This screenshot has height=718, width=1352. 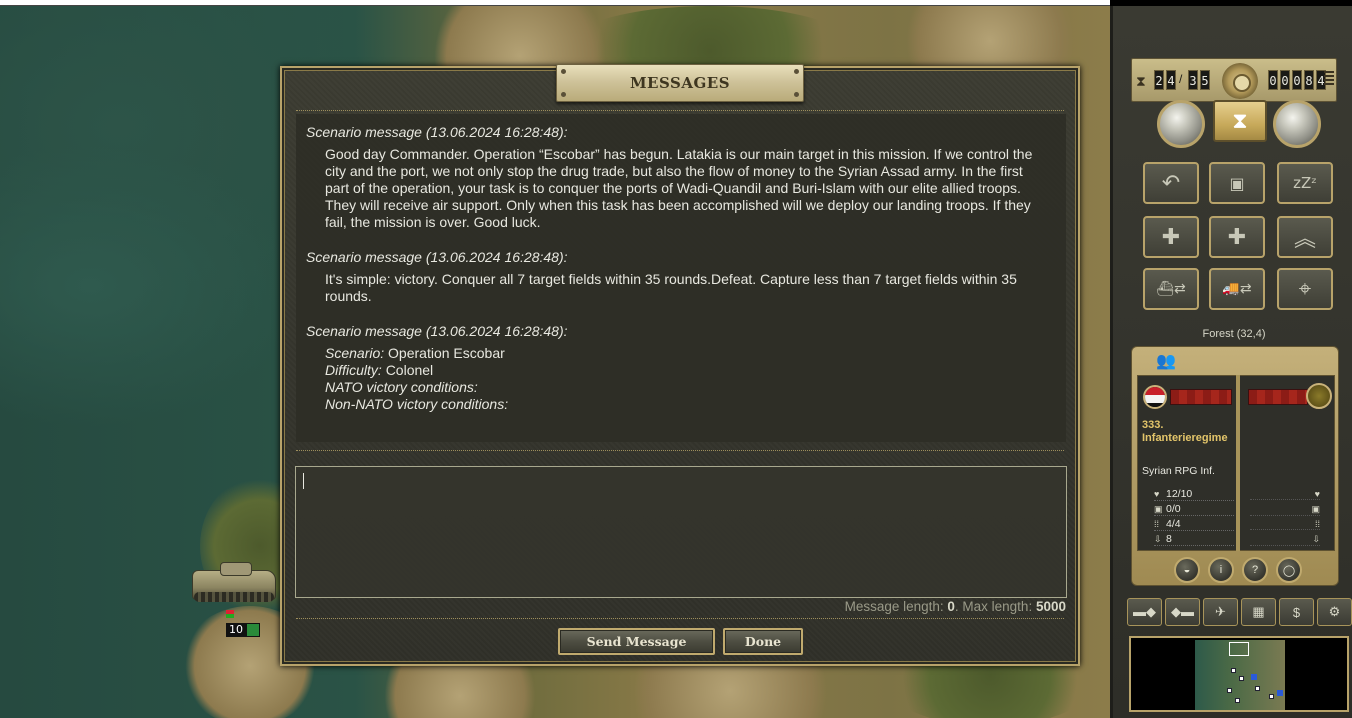 What do you see at coordinates (1182, 612) in the screenshot?
I see `buy-unit-button: ◆▬` at bounding box center [1182, 612].